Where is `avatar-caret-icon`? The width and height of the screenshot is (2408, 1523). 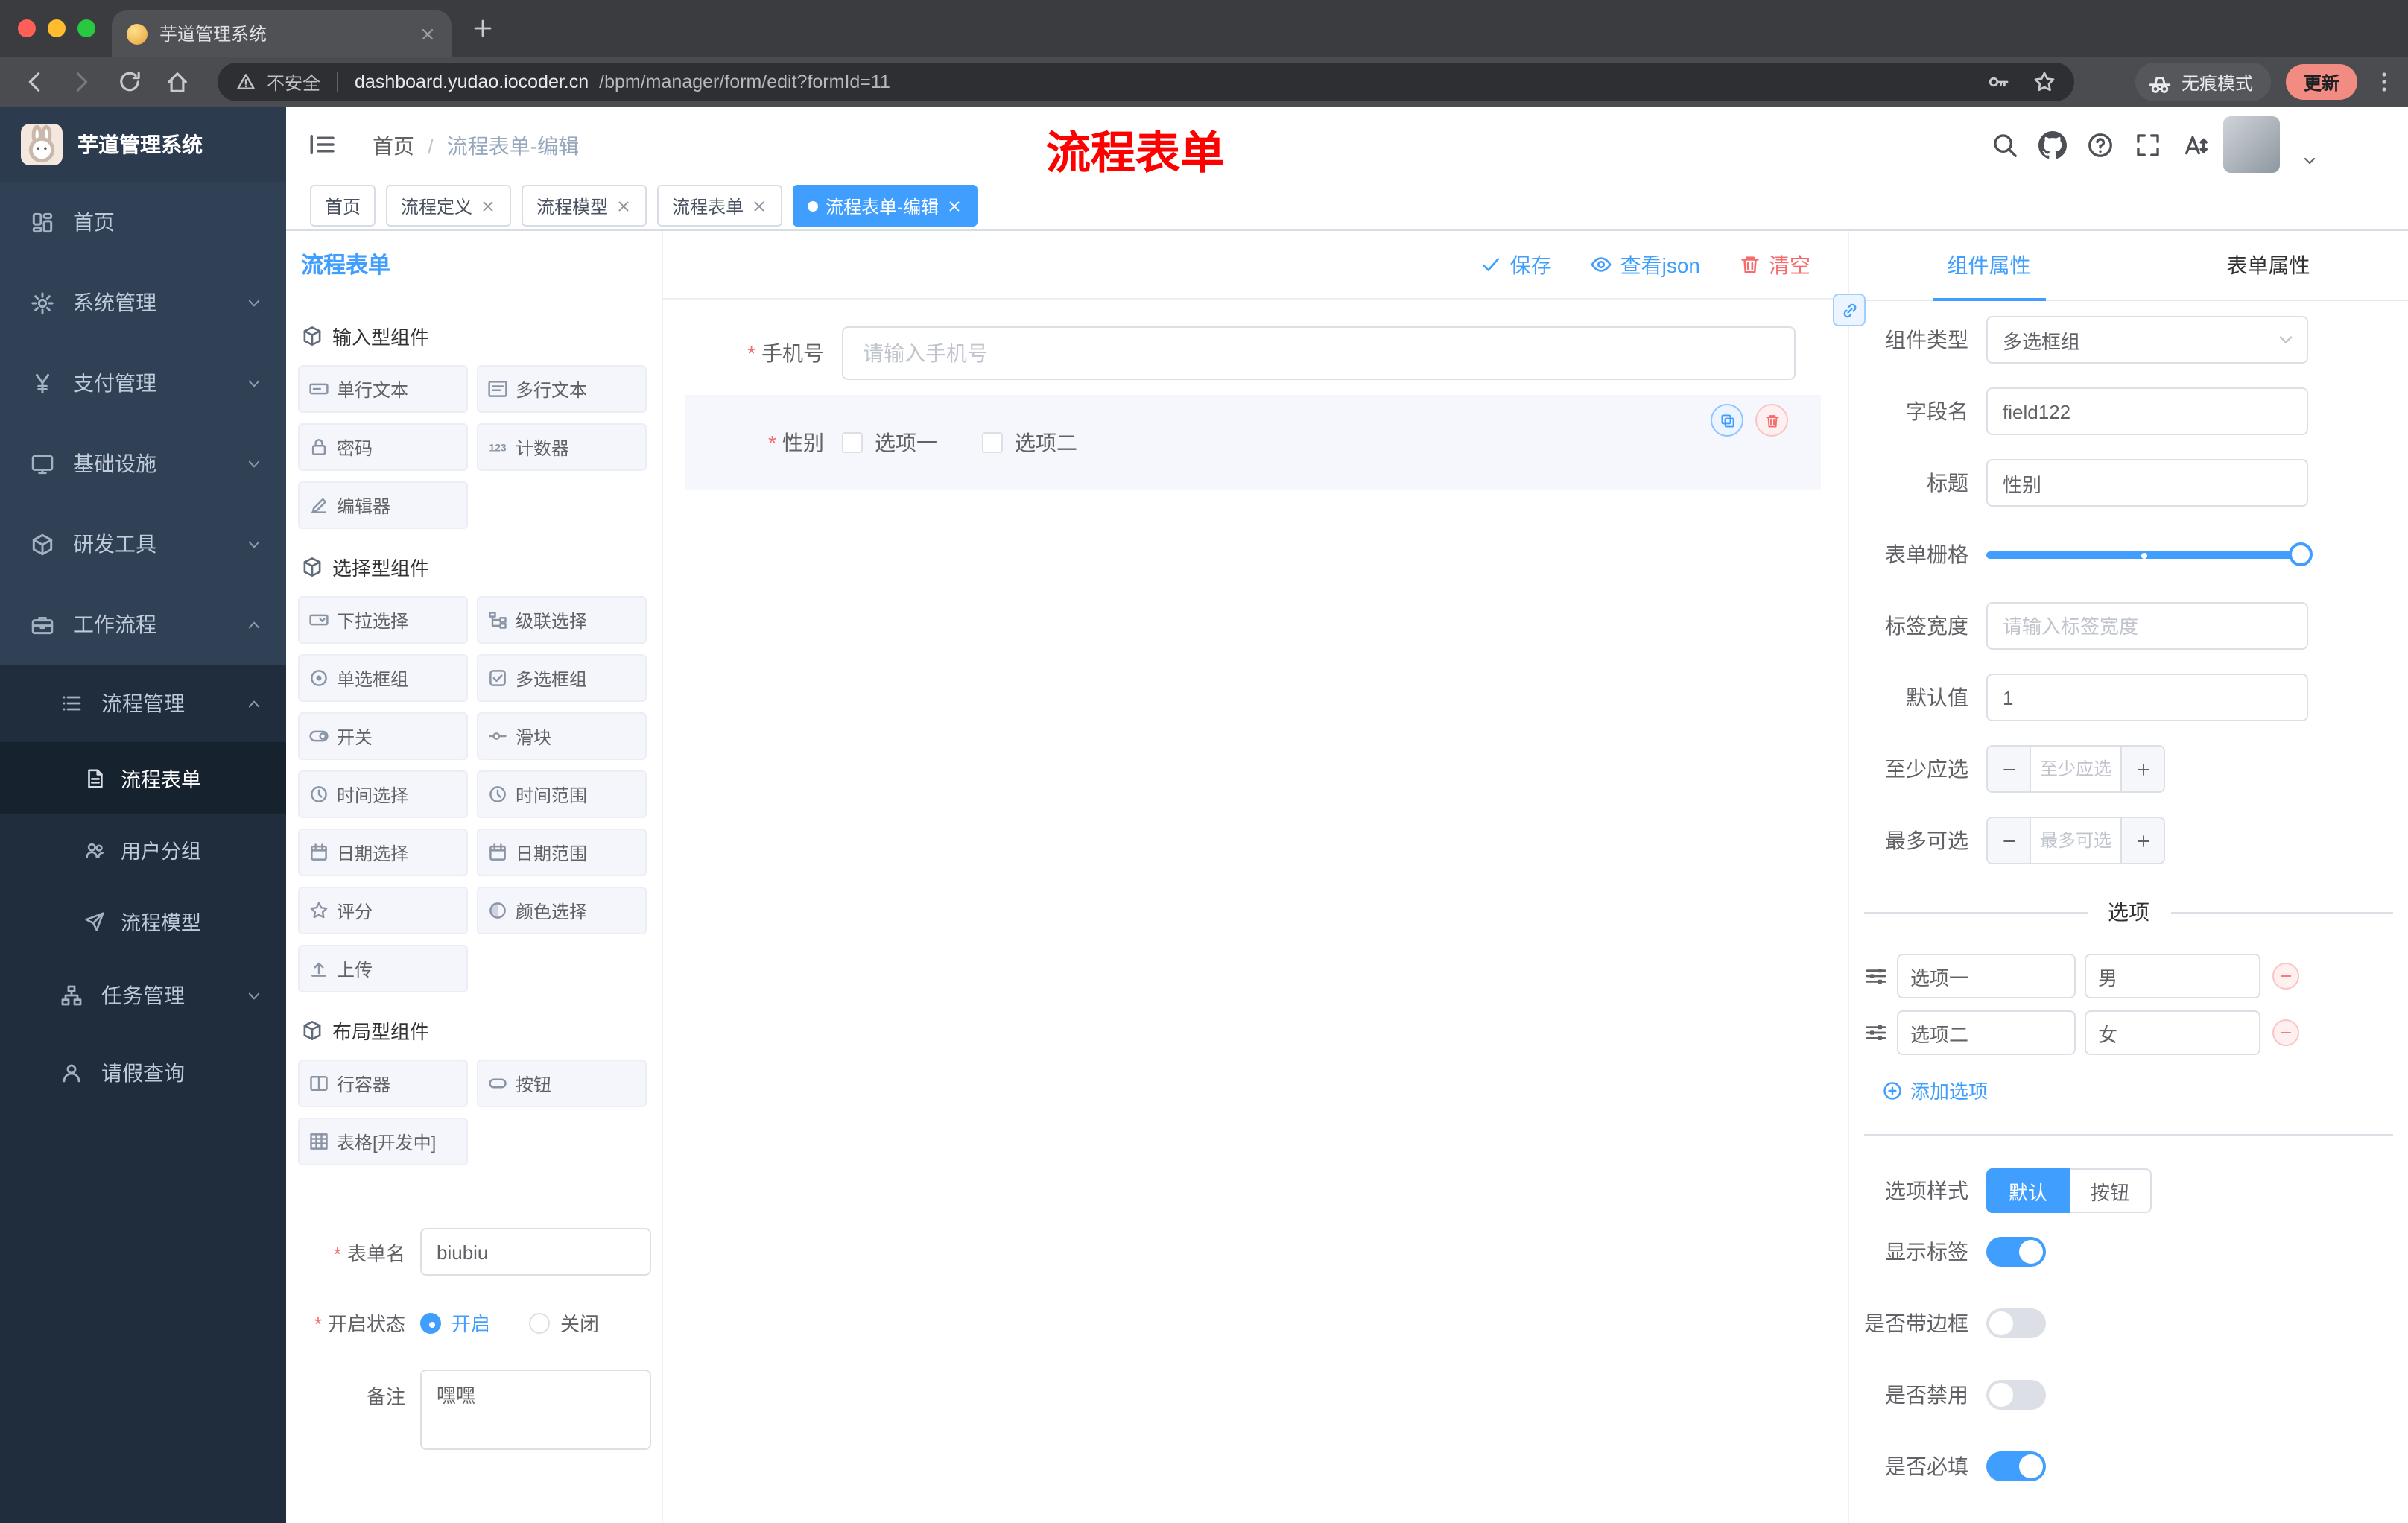 avatar-caret-icon is located at coordinates (2310, 161).